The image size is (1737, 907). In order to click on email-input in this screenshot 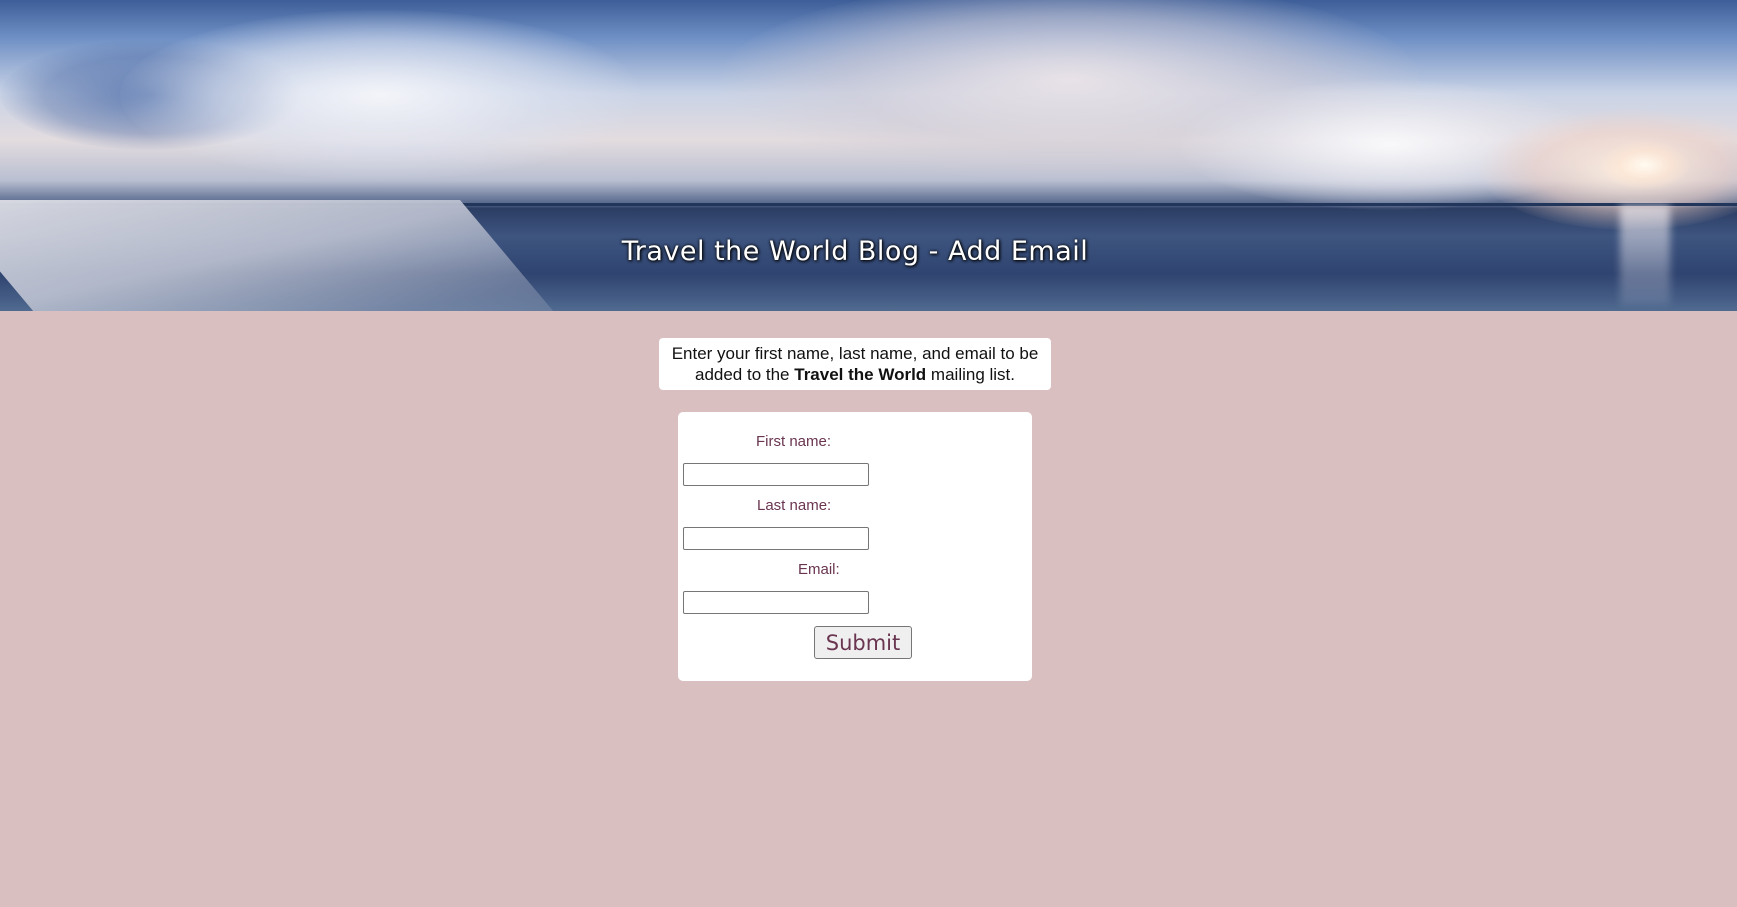, I will do `click(776, 602)`.